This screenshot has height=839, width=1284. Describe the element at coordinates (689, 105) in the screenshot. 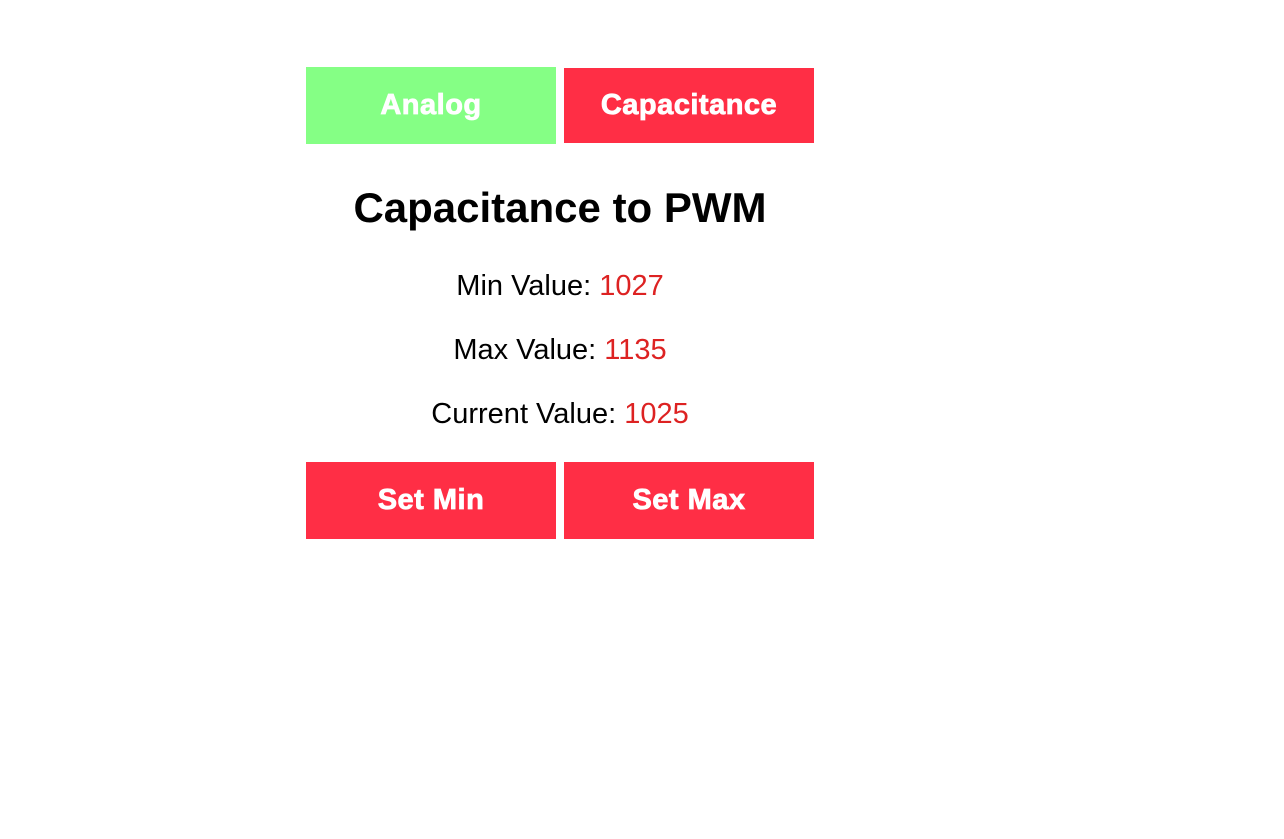

I see `capacitance-tab-button: Capacitance` at that location.